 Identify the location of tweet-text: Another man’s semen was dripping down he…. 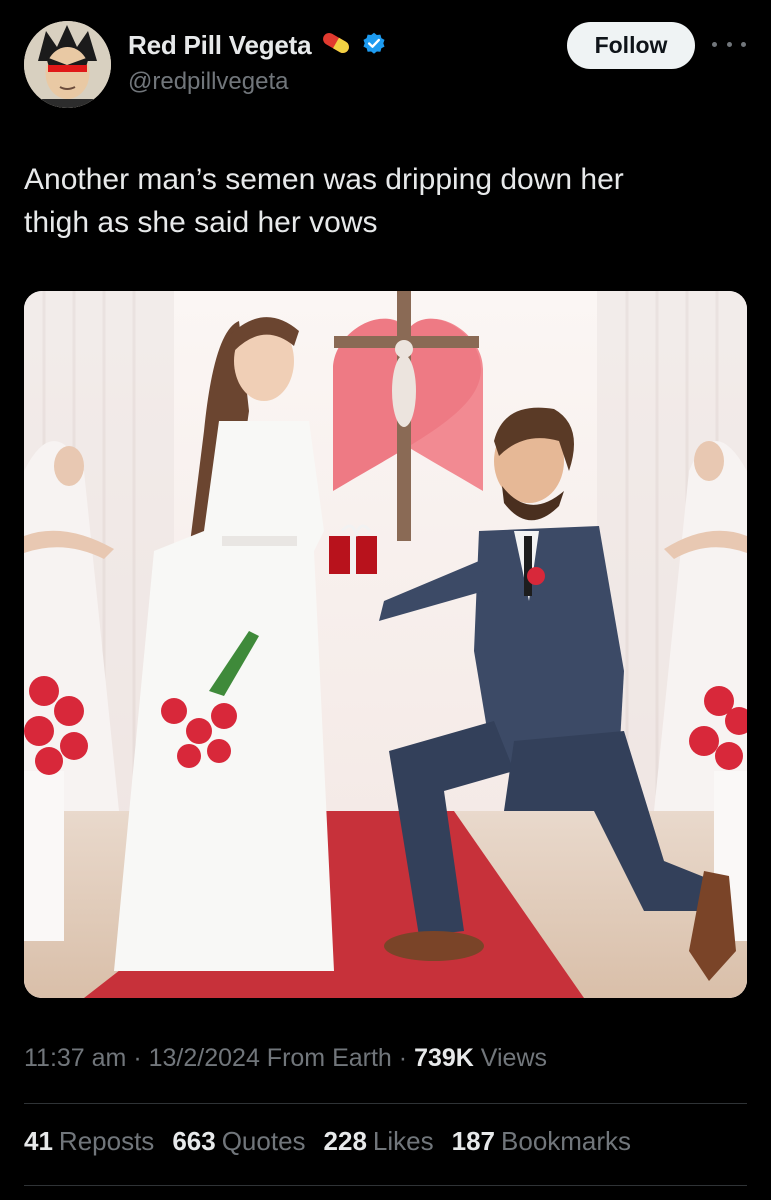
(384, 201).